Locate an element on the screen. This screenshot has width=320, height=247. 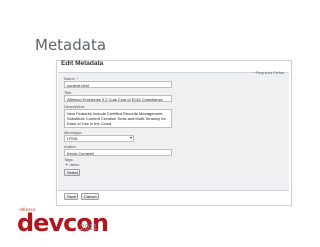
chevron-down-icon: ▾ is located at coordinates (130, 137).